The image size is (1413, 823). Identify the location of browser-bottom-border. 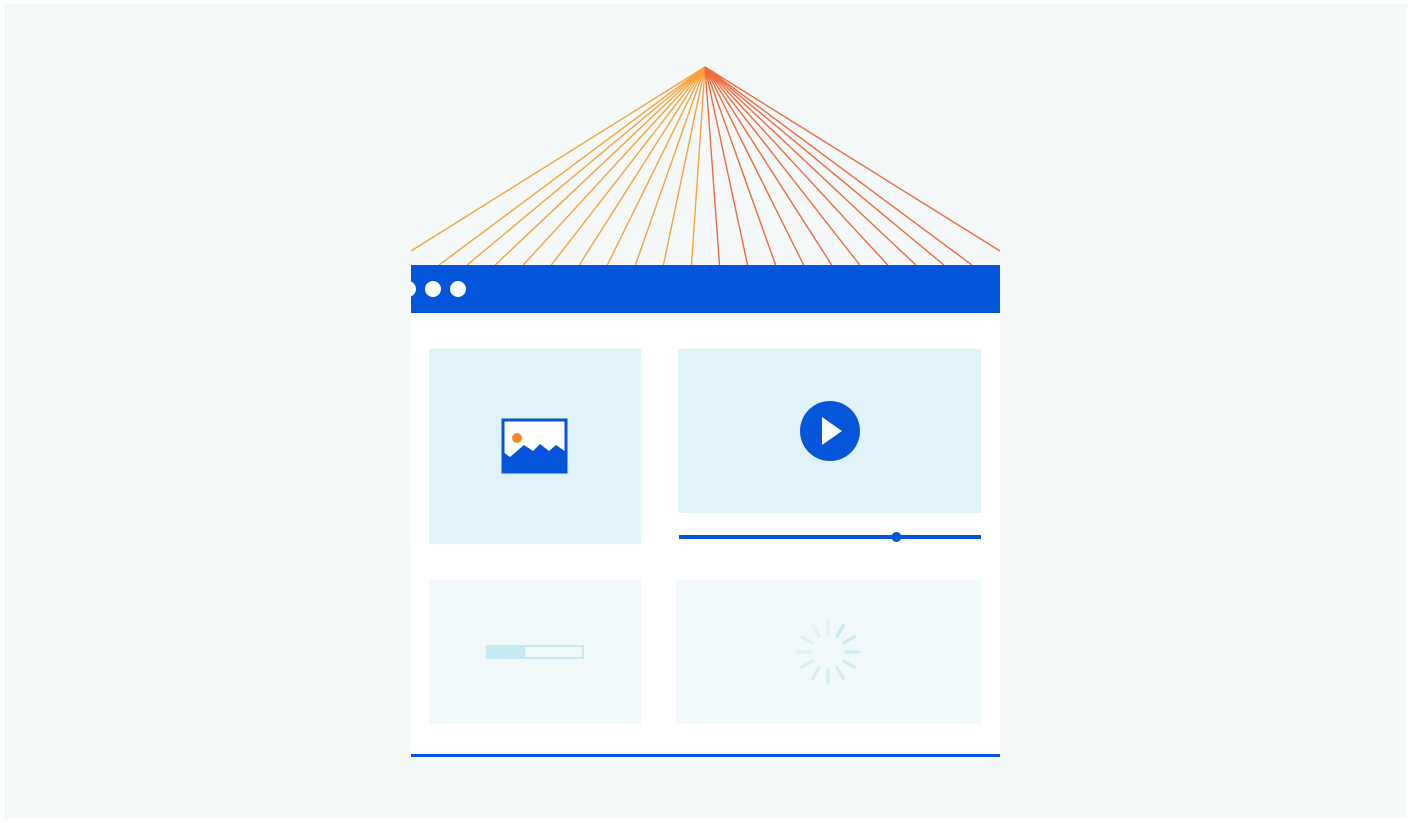
(705, 755).